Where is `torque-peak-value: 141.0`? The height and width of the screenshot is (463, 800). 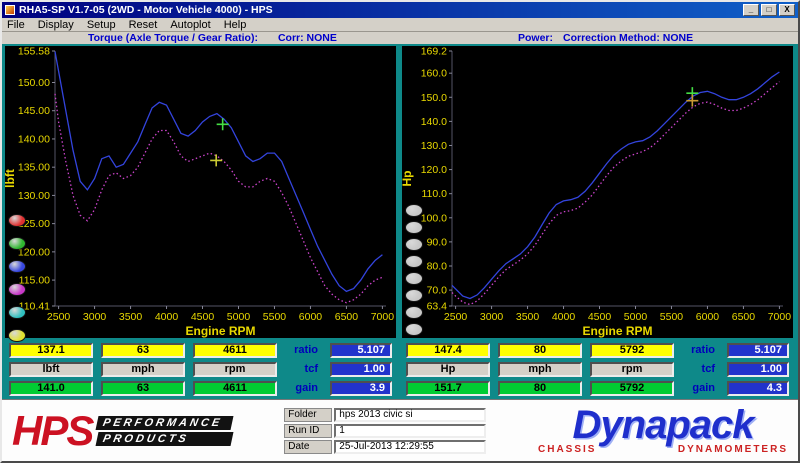 torque-peak-value: 141.0 is located at coordinates (51, 388).